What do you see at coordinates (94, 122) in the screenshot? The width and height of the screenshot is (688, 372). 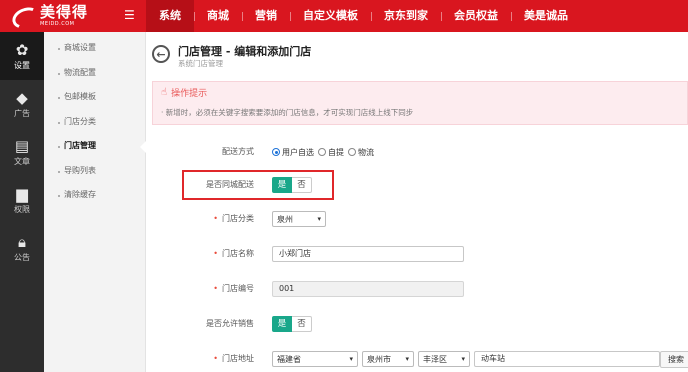 I see `submenu-item-store-category: 门店分类` at bounding box center [94, 122].